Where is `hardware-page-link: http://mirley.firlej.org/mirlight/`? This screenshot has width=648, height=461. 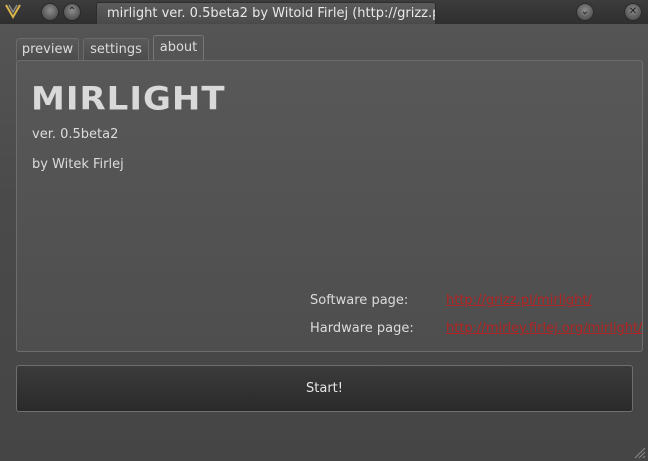
hardware-page-link: http://mirley.firlej.org/mirlight/ is located at coordinates (544, 328).